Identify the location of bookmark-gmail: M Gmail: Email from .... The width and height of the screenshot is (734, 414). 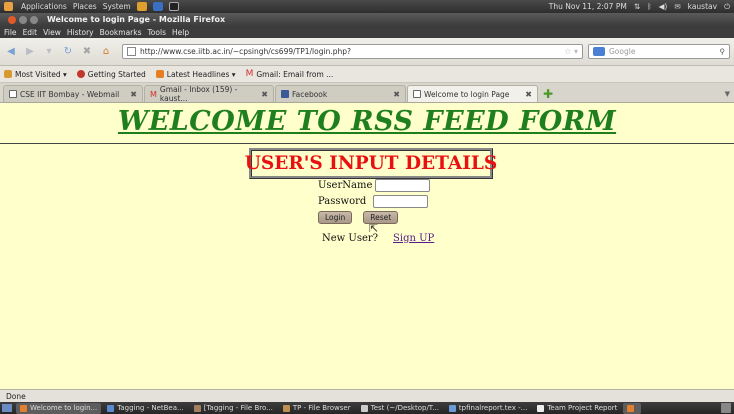
(290, 74).